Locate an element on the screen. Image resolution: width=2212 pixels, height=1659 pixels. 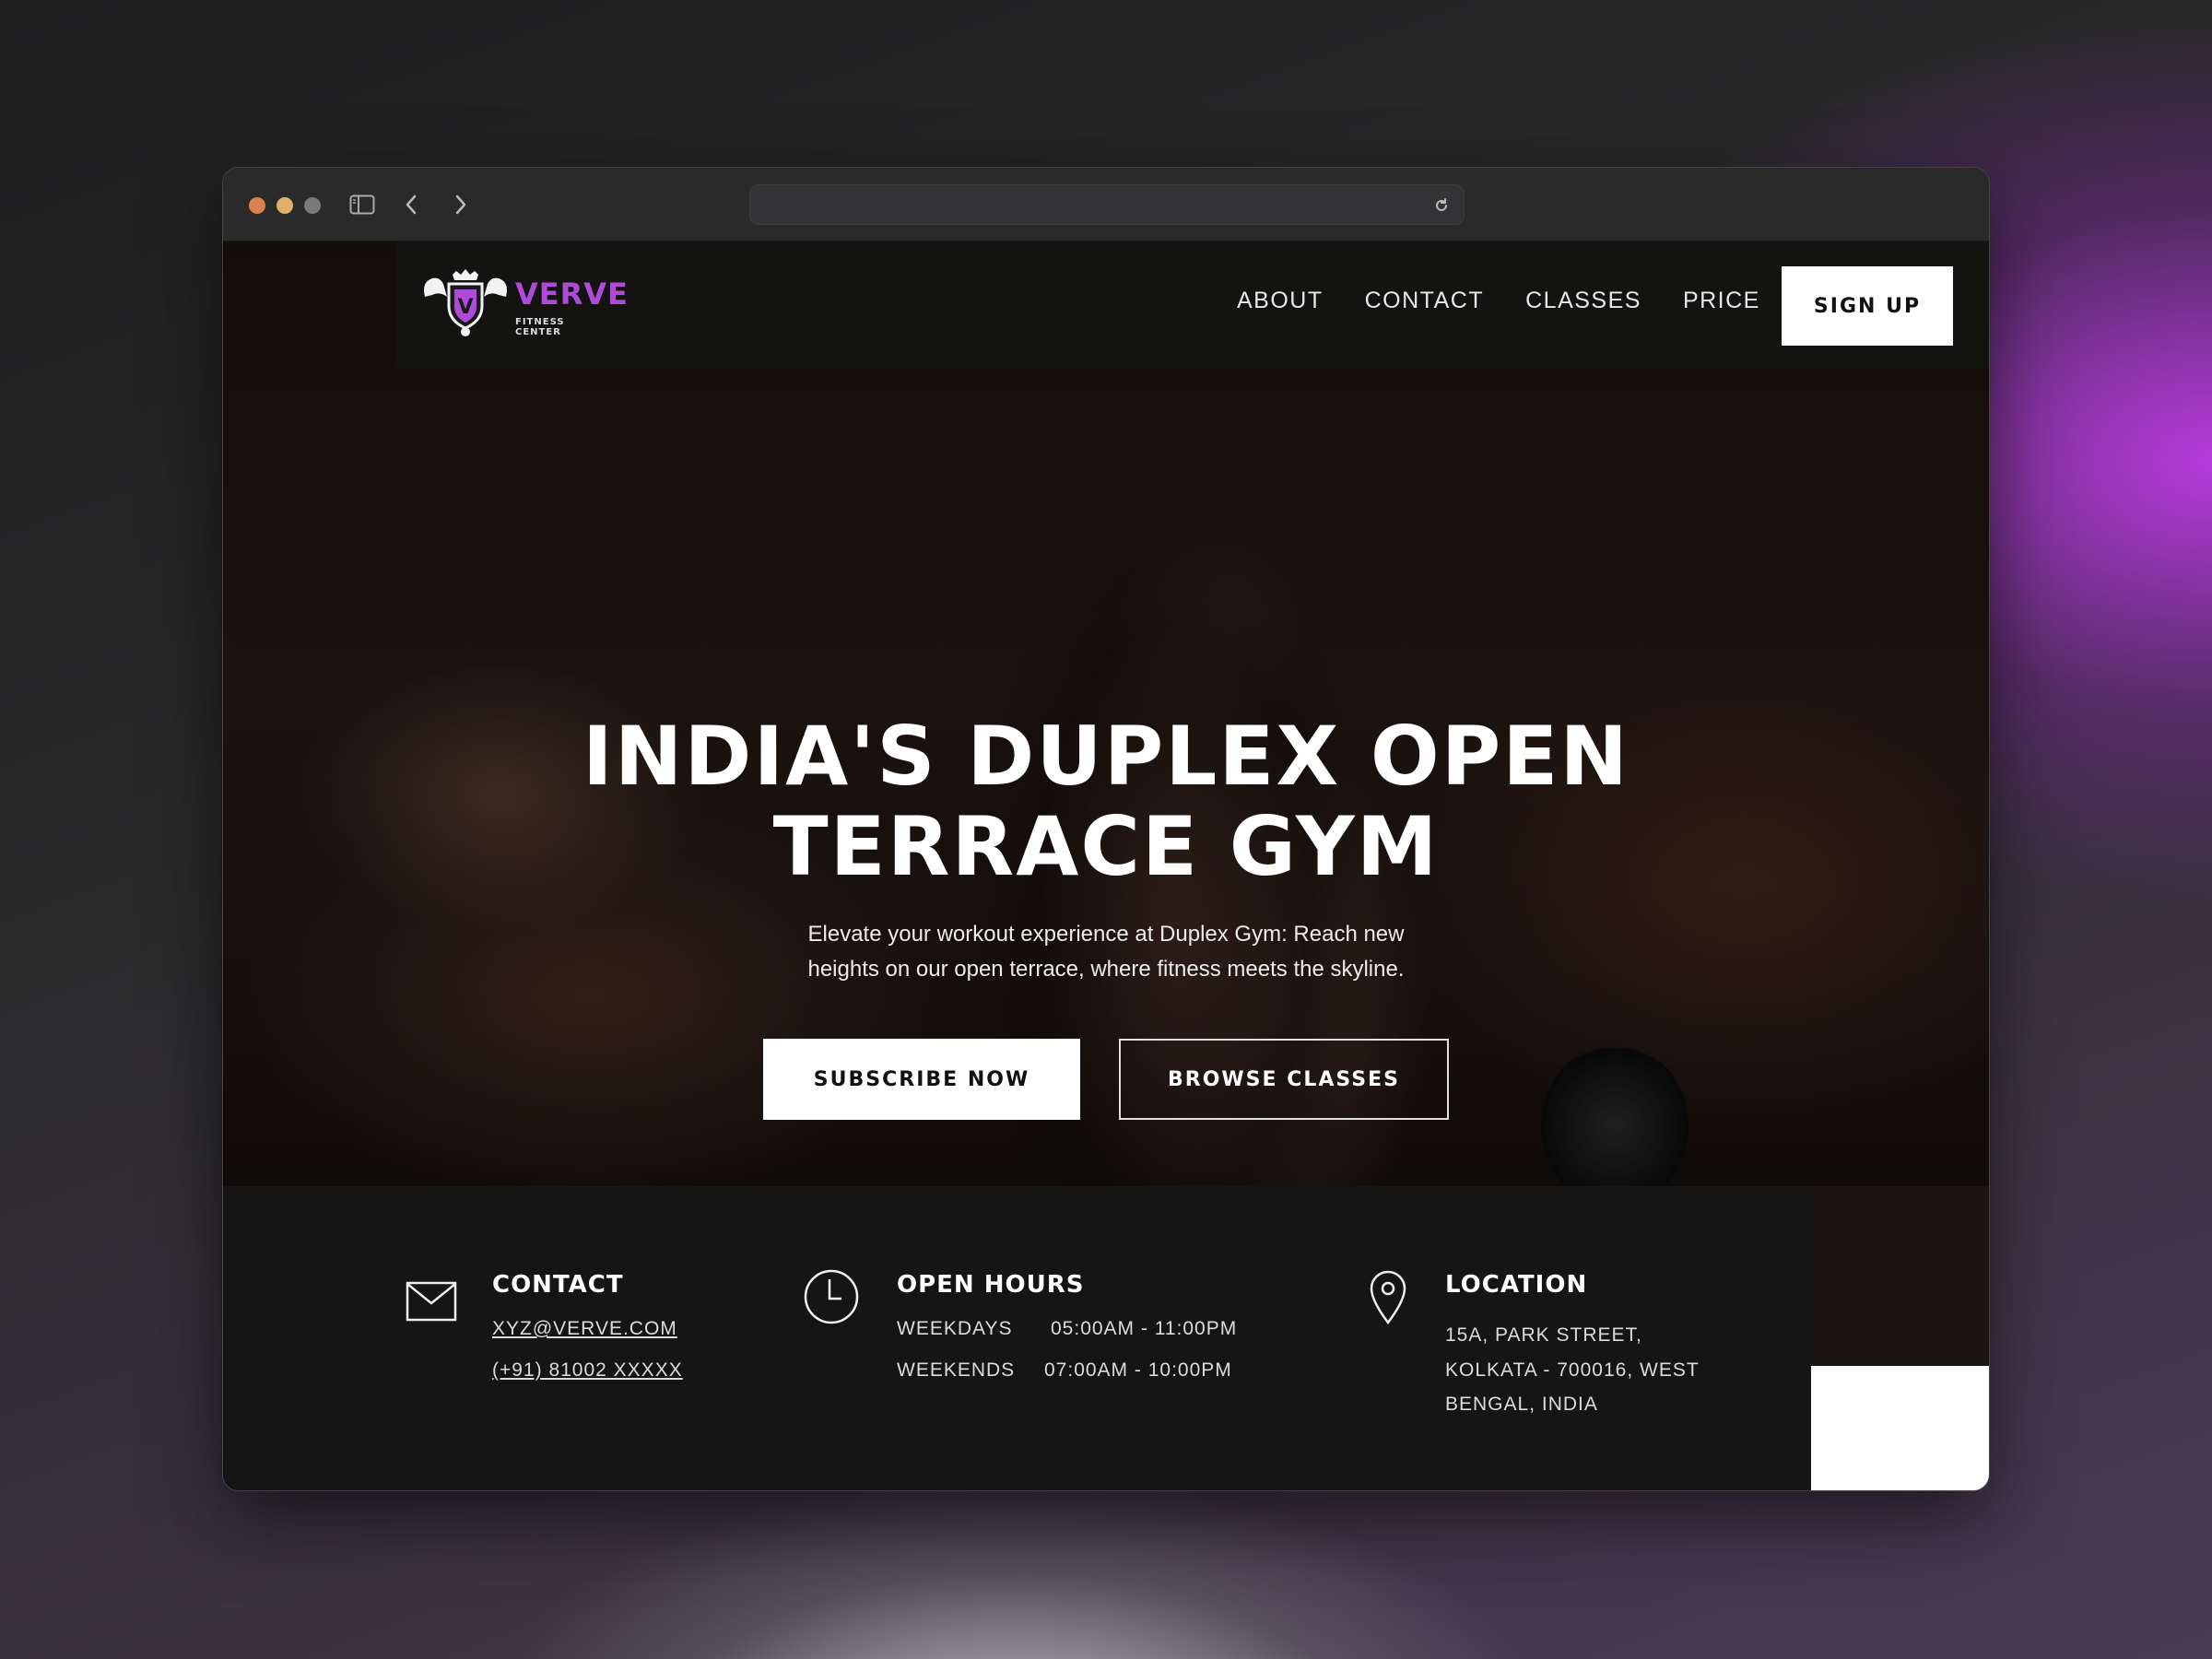
close-window-button is located at coordinates (257, 205).